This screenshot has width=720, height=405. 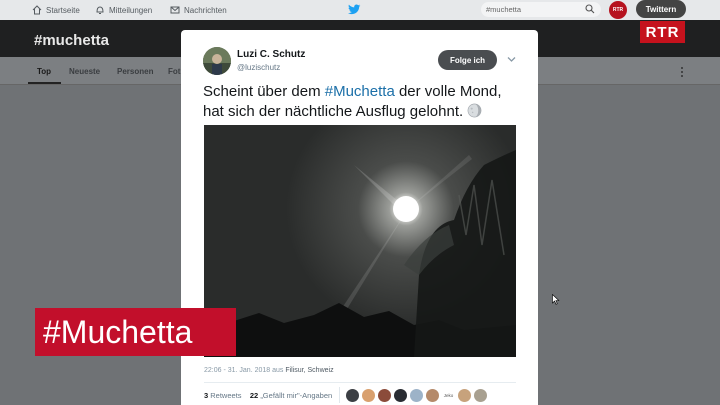 I want to click on nav-notifications-label: Mitteilungen, so click(x=131, y=10).